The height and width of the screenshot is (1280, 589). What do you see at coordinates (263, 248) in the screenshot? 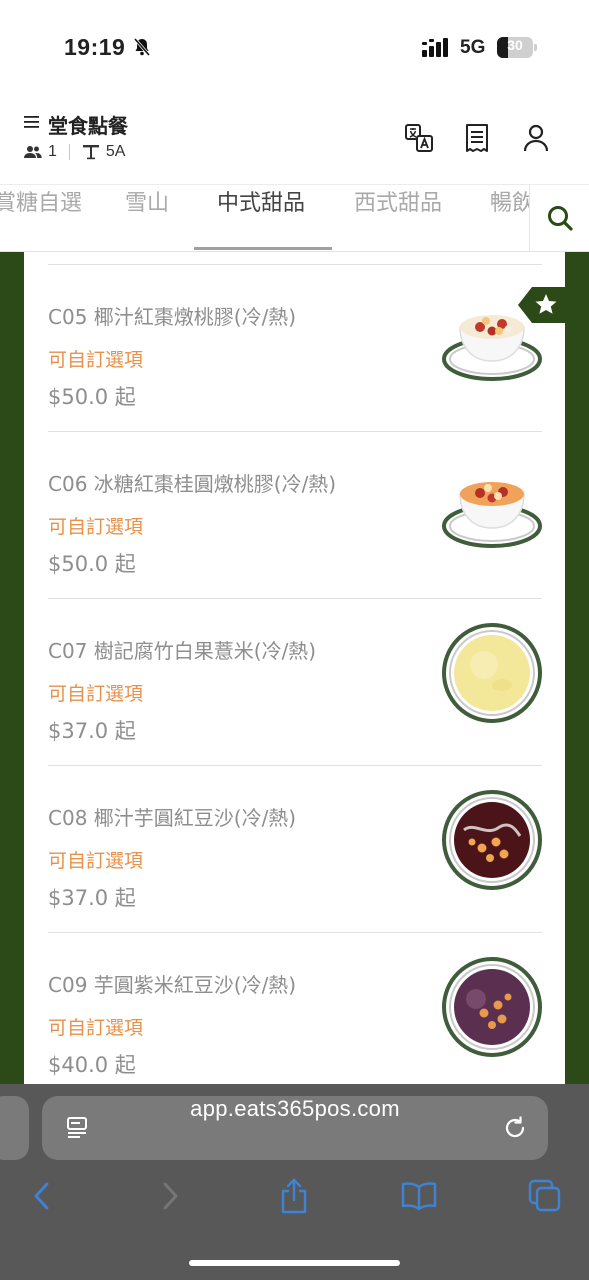
I see `active-tab-indicator` at bounding box center [263, 248].